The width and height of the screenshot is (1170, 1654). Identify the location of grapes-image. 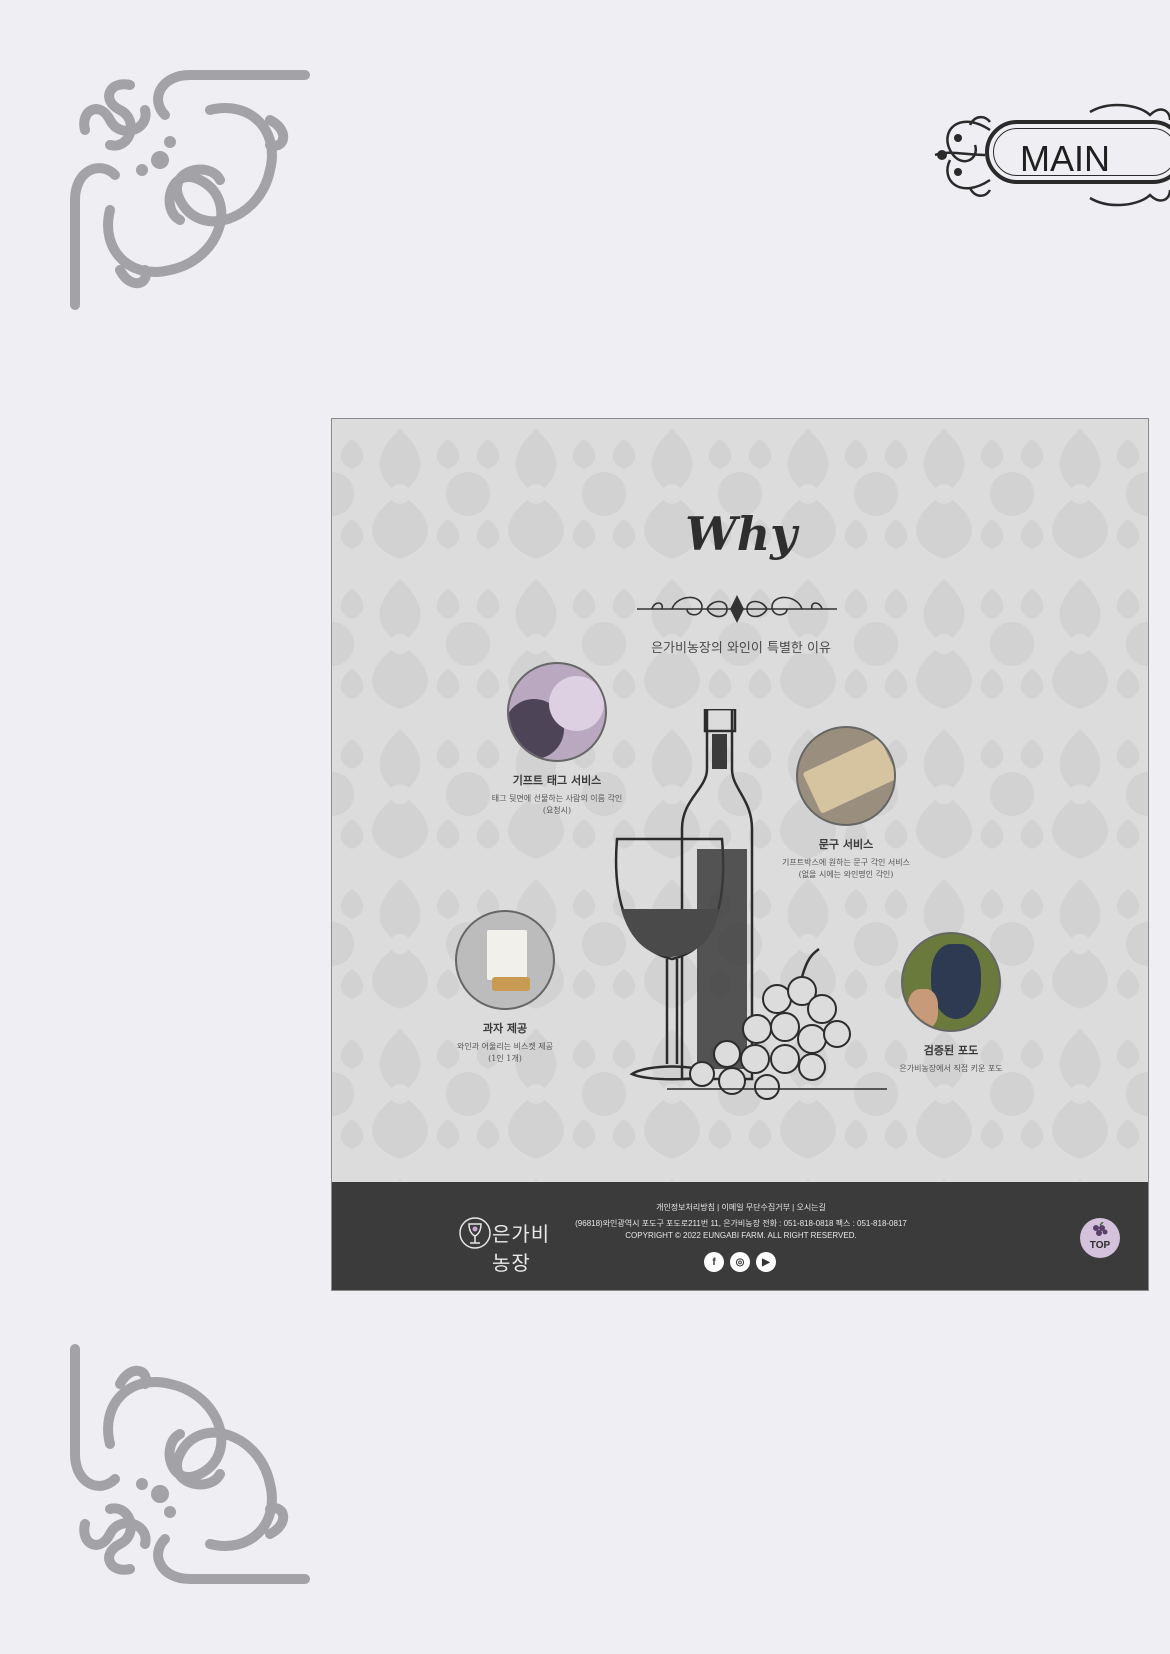
(951, 982).